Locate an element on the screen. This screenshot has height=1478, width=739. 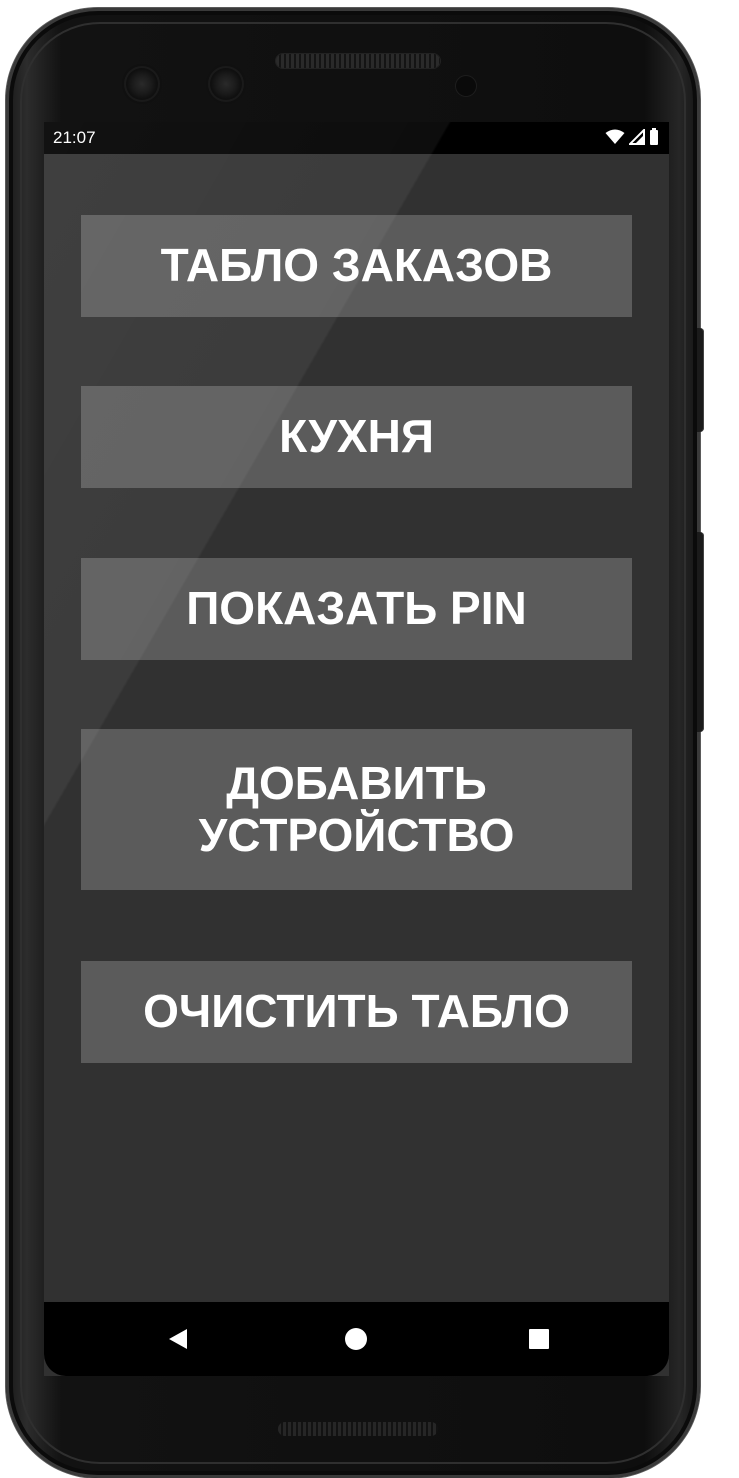
show-pin-button-label: ПОКАЗАТЬ PIN is located at coordinates (356, 608).